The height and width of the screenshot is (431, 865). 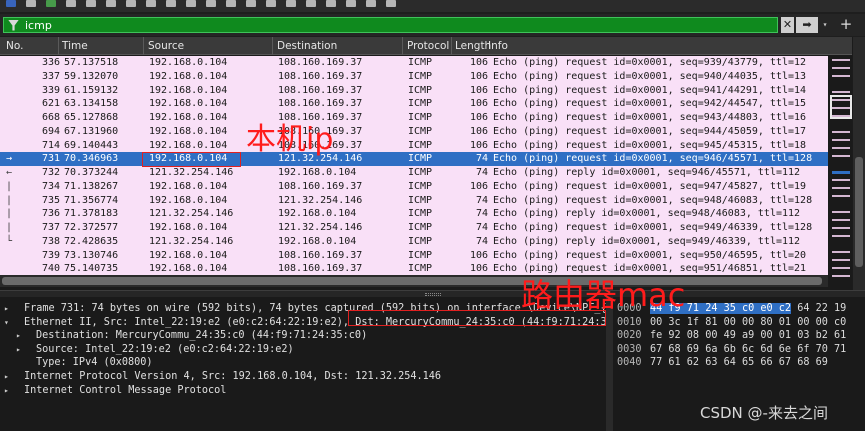 I want to click on start-capture-icon, so click(x=11, y=3).